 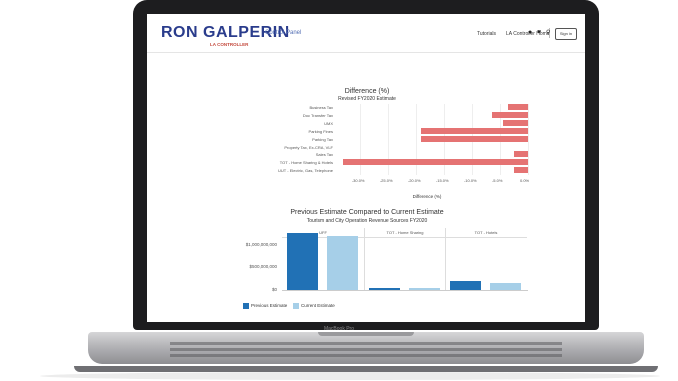 I want to click on compare-y-tick: $0, so click(x=274, y=289).